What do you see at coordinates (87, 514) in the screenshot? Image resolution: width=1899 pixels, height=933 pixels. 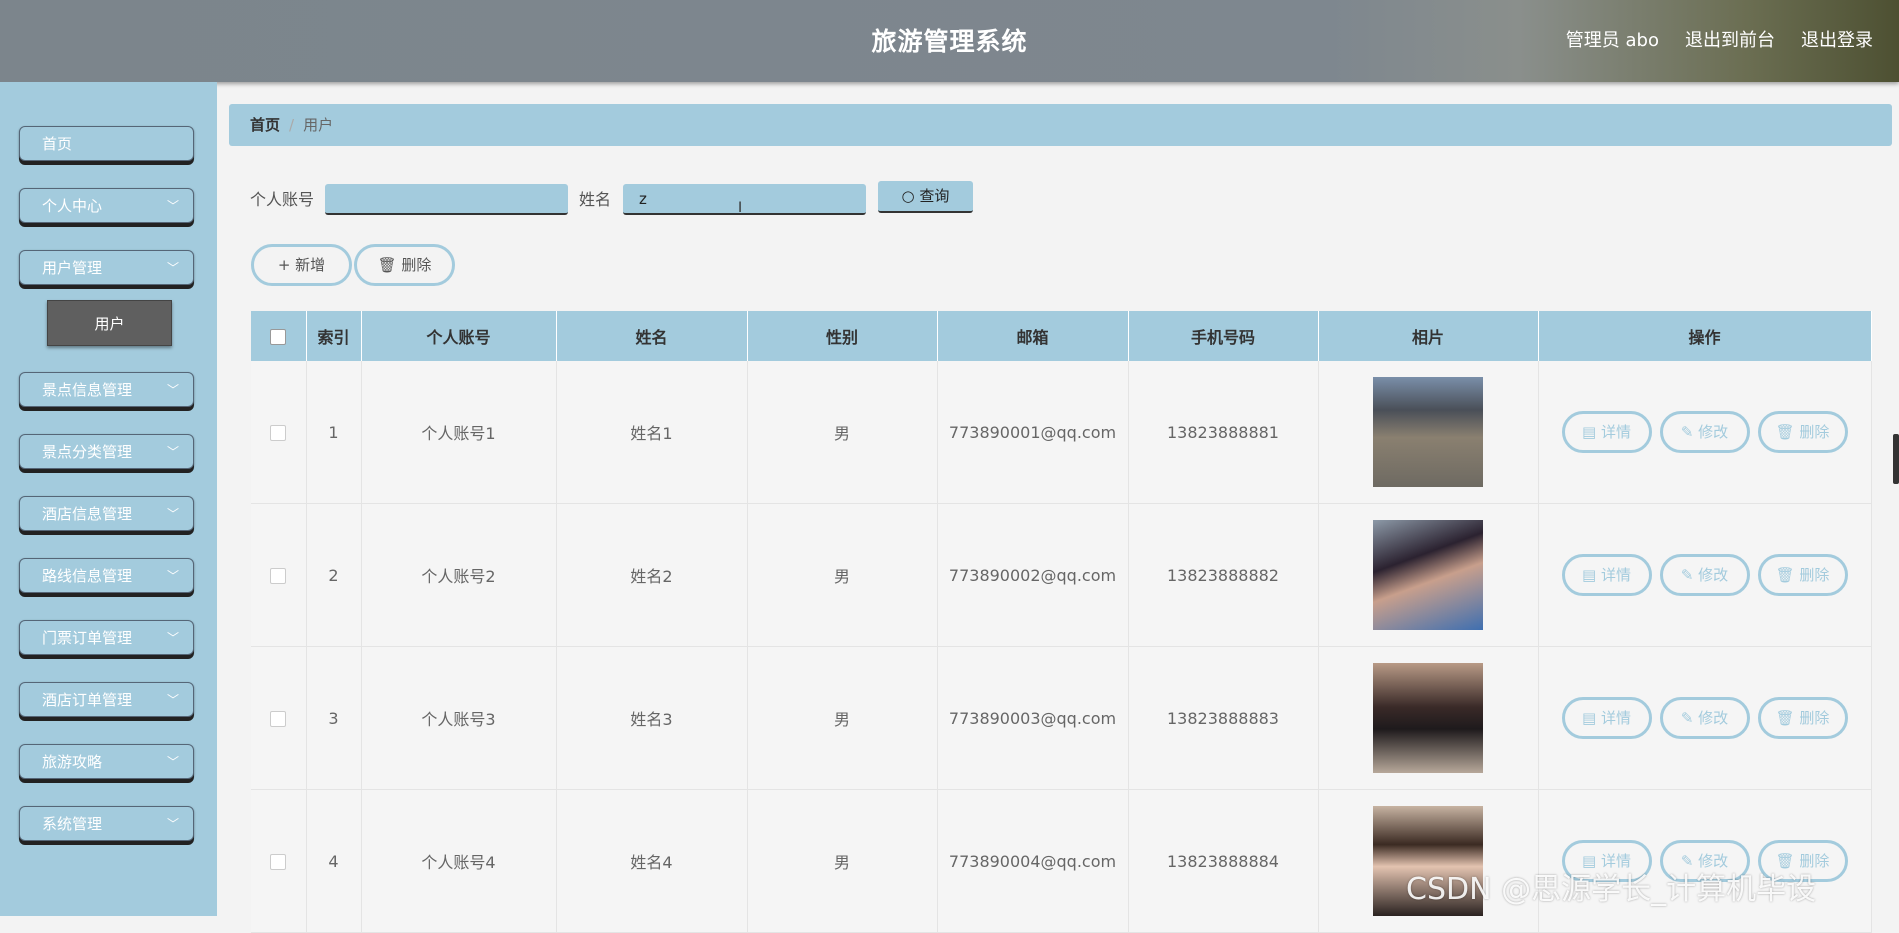 I see `sidebar-item-label: 酒店信息管理` at bounding box center [87, 514].